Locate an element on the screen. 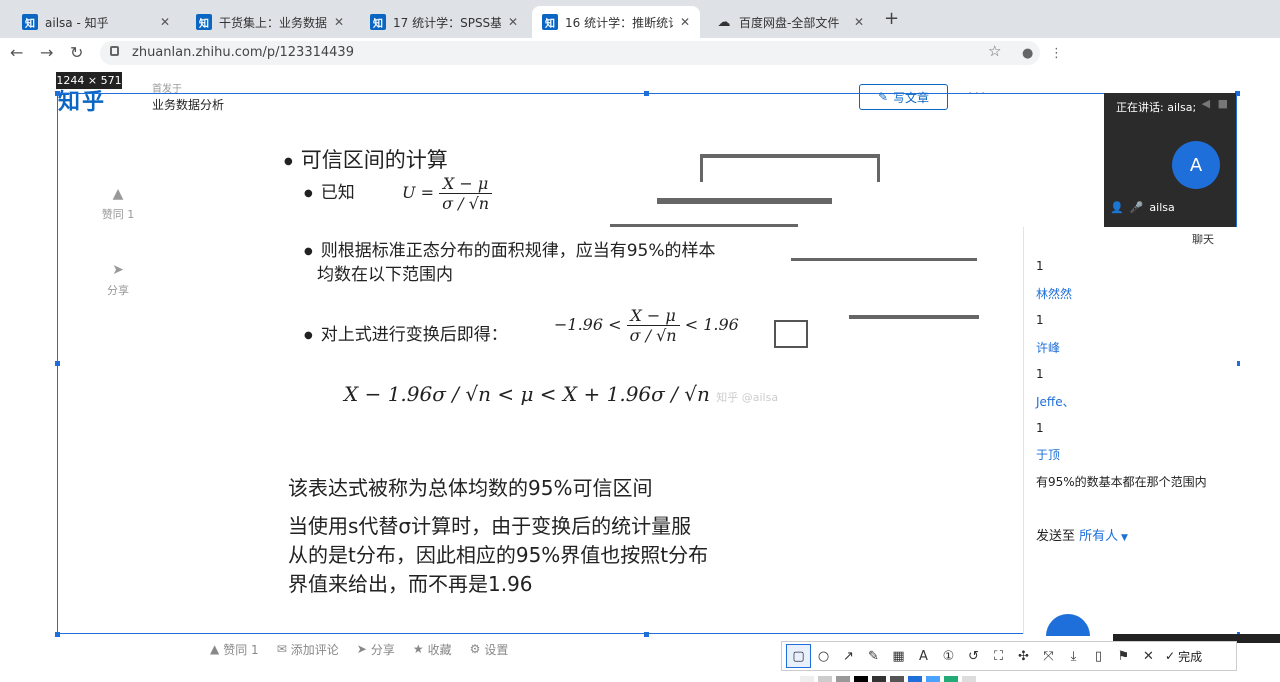 This screenshot has height=682, width=1280. forward-icon: → is located at coordinates (46, 52).